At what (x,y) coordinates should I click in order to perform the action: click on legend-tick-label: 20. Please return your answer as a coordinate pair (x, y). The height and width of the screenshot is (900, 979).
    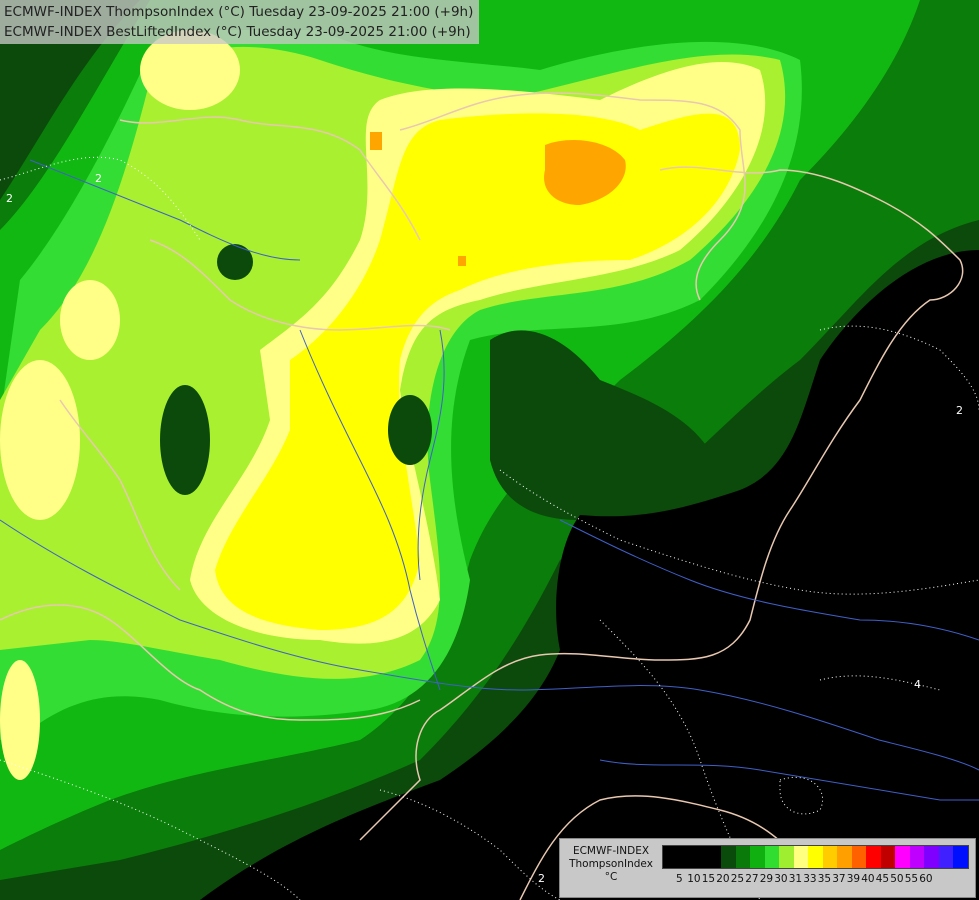
    Looking at the image, I should click on (723, 879).